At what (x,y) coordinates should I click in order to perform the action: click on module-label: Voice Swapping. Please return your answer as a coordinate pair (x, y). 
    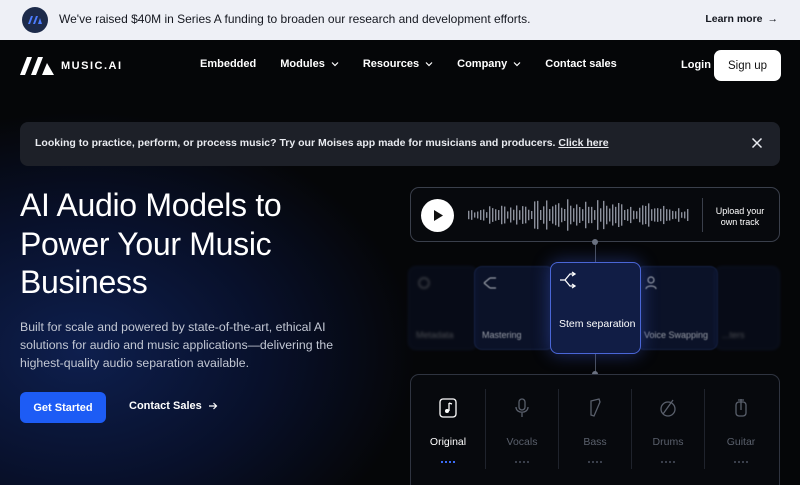
    Looking at the image, I should click on (676, 335).